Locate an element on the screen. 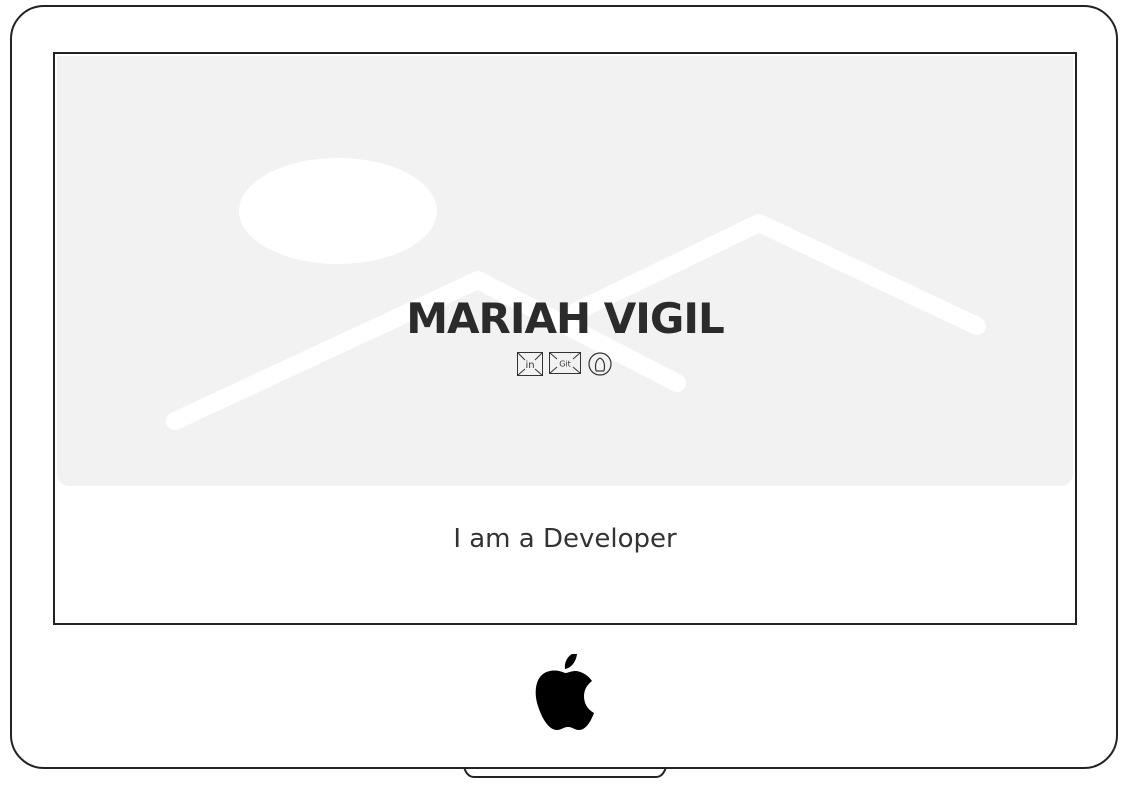 This screenshot has height=787, width=1130. hero-name: MARIAH VIGIL is located at coordinates (565, 318).